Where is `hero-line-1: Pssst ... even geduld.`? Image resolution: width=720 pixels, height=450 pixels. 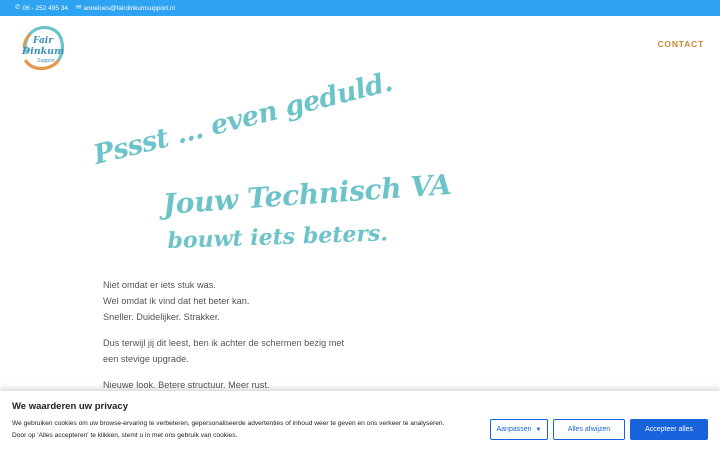 hero-line-1: Pssst ... even geduld. is located at coordinates (243, 118).